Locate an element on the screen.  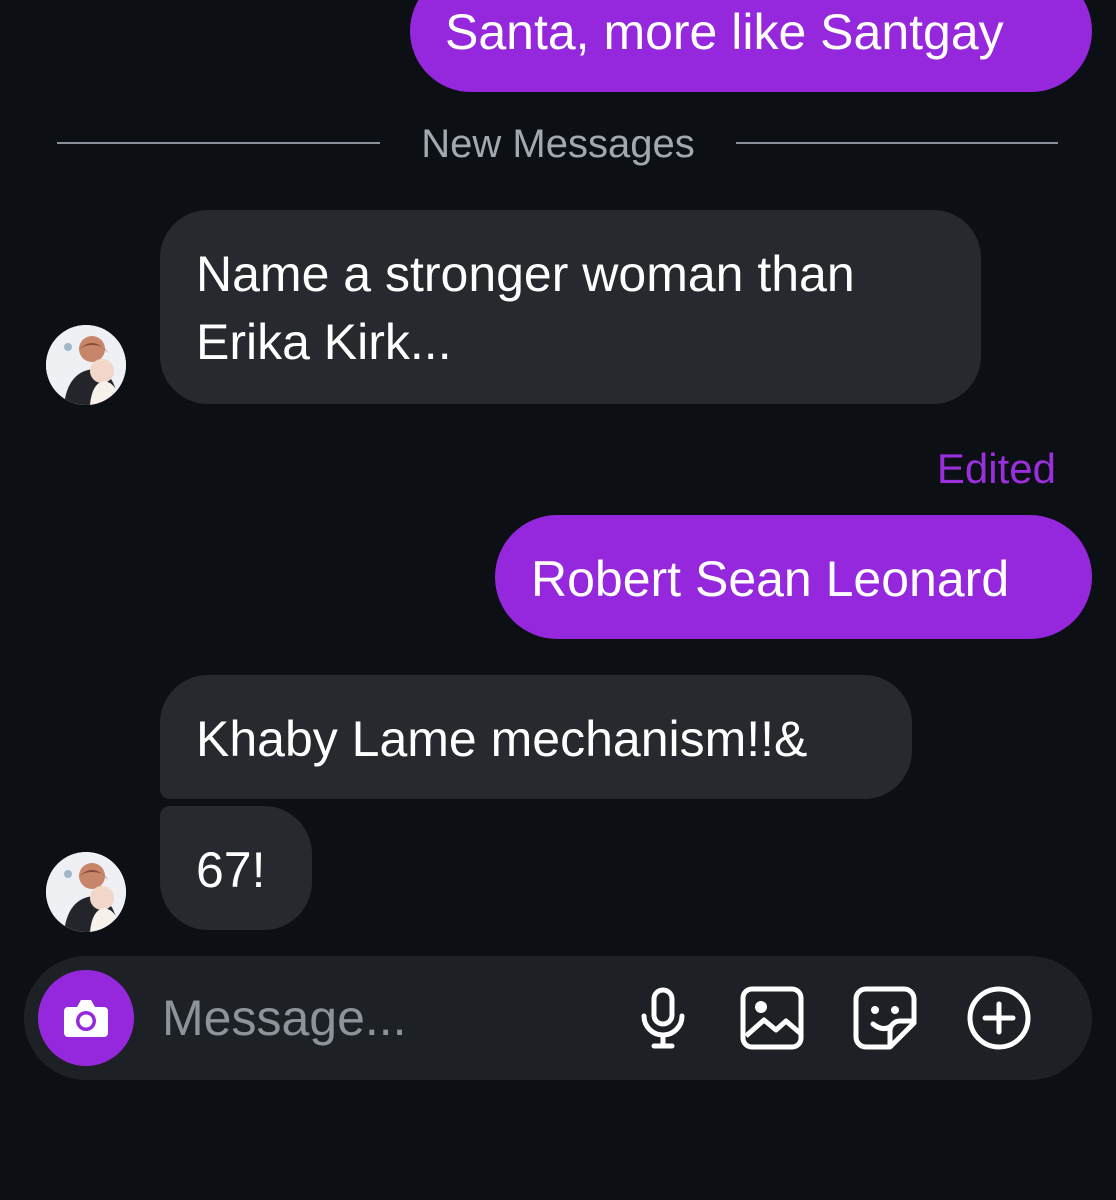
camera-button is located at coordinates (86, 1018).